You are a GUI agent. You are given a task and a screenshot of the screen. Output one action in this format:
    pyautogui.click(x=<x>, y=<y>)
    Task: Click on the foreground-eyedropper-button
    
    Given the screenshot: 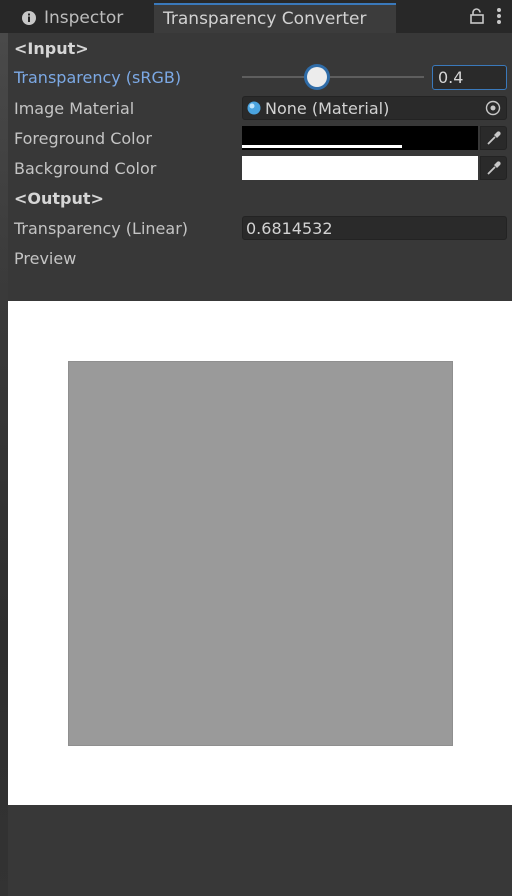 What is the action you would take?
    pyautogui.click(x=493, y=138)
    